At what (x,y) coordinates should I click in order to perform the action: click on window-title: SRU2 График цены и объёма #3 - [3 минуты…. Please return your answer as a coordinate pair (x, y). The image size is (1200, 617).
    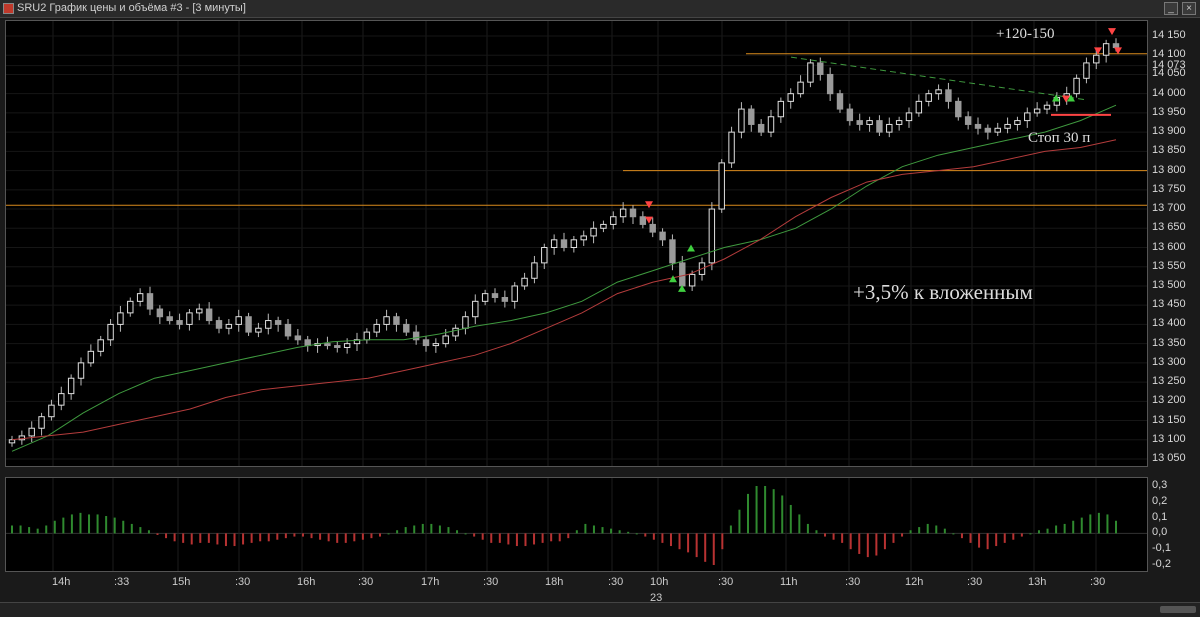
    Looking at the image, I should click on (131, 8).